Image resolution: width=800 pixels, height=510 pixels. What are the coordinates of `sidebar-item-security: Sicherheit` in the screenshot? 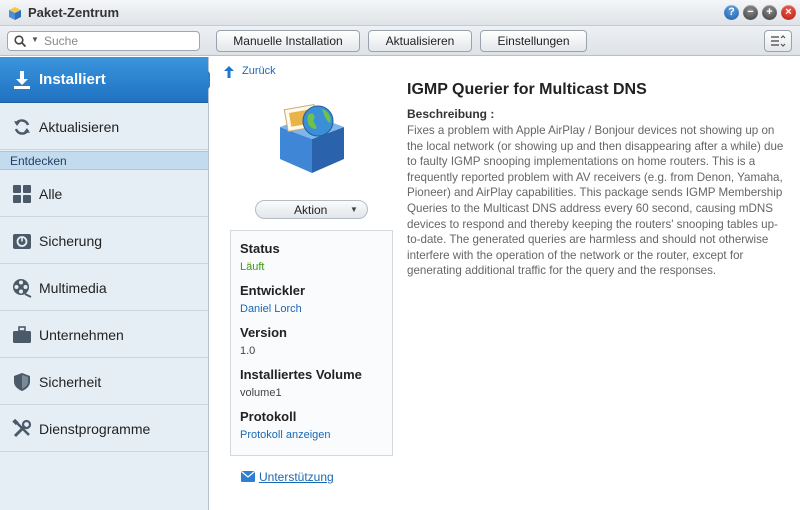 It's located at (104, 382).